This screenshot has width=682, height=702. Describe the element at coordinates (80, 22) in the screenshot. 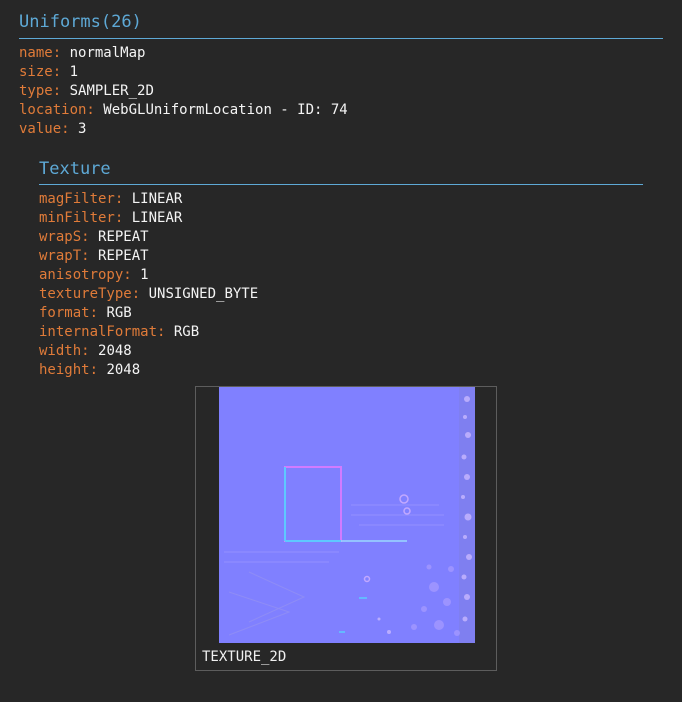

I see `uniforms-title: Uniforms(26)` at that location.